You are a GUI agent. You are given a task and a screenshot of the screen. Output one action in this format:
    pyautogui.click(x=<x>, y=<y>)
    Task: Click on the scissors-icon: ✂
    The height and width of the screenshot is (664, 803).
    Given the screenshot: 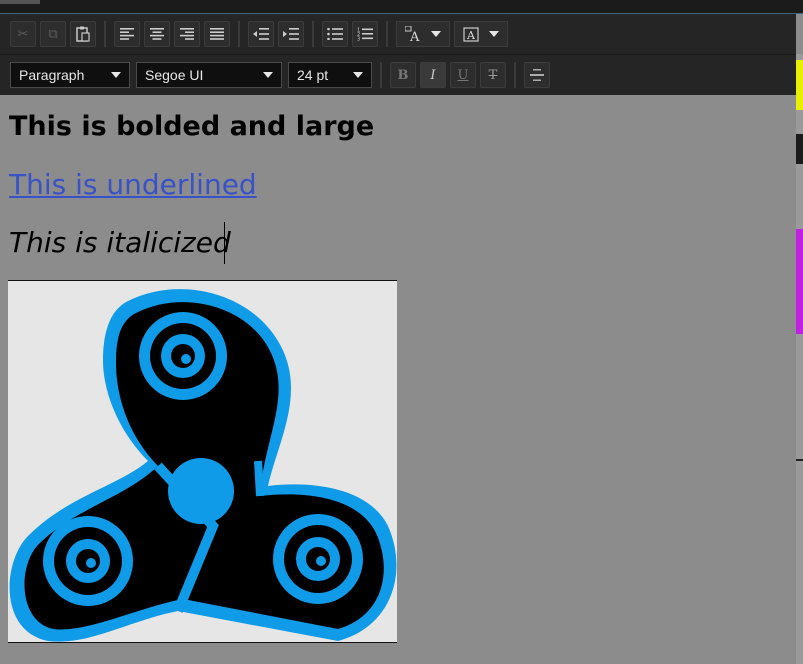 What is the action you would take?
    pyautogui.click(x=23, y=34)
    